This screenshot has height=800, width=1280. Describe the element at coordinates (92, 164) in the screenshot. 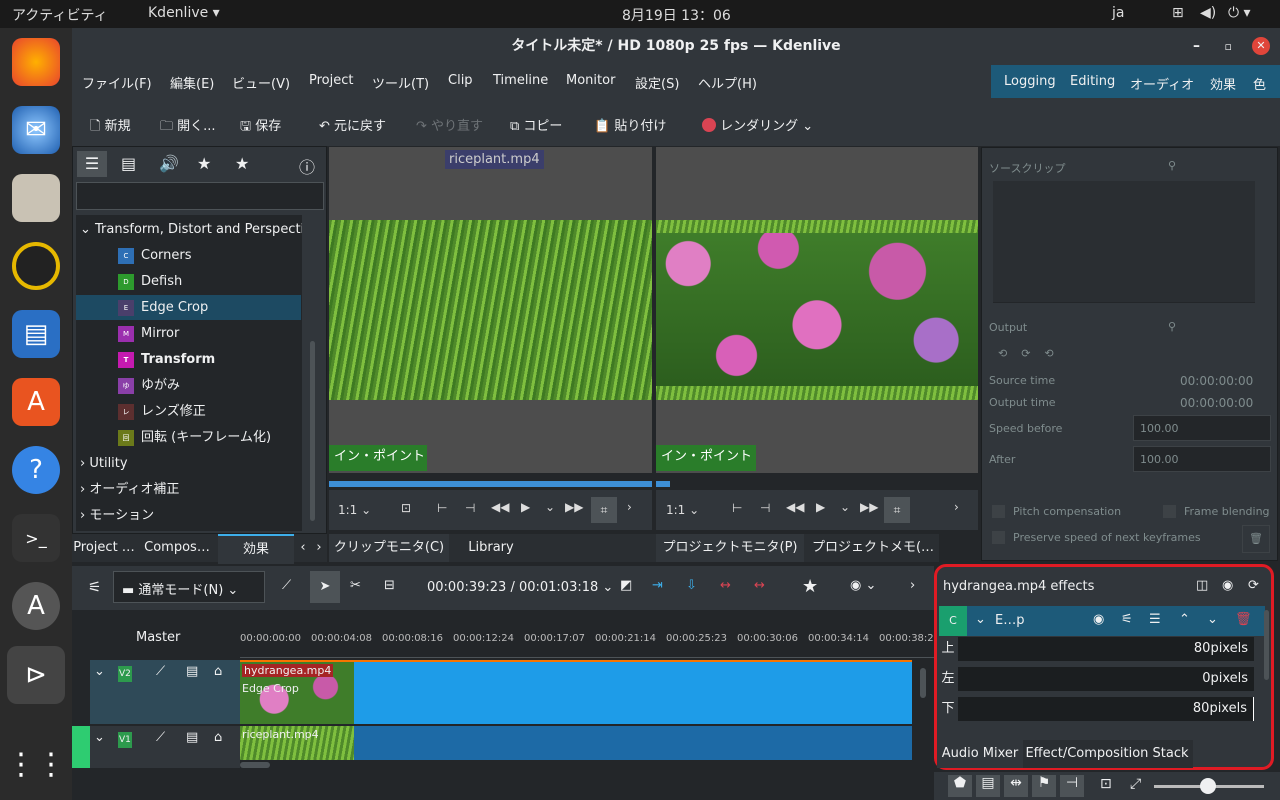

I see `list-icon: ☰` at that location.